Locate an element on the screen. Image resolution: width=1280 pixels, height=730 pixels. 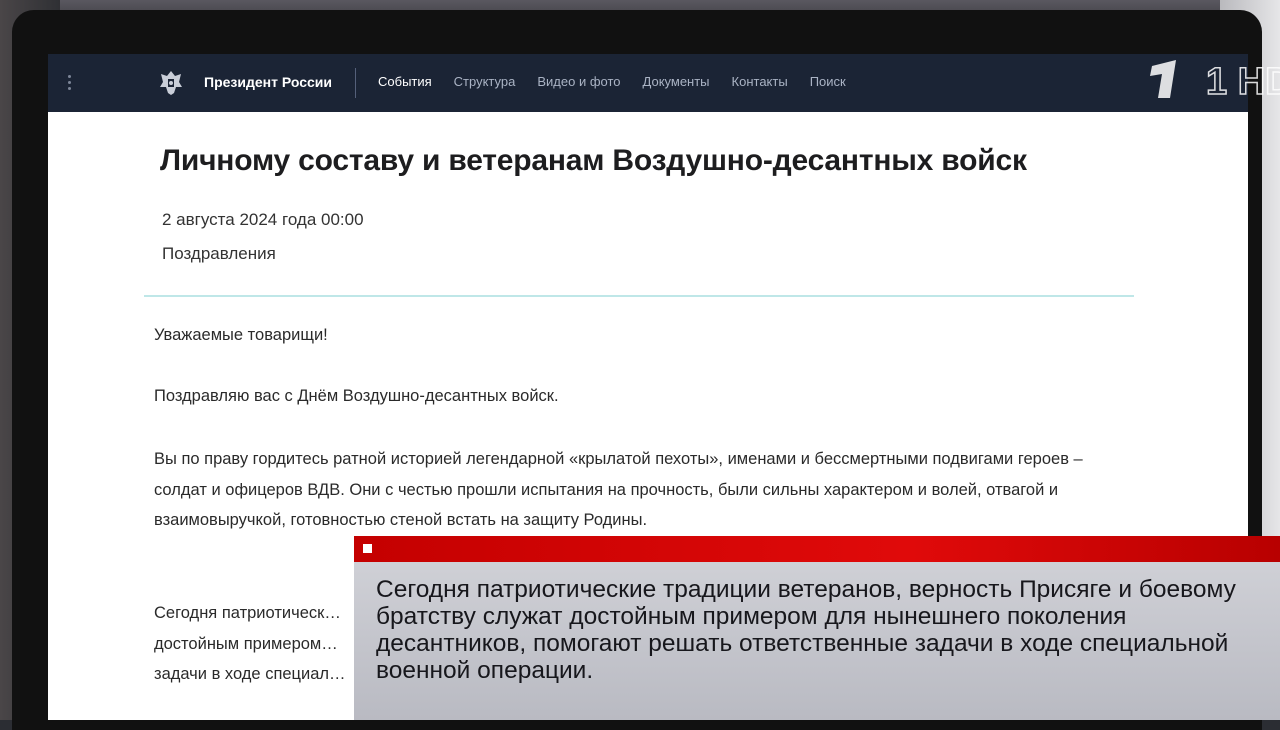
menu-dots-icon is located at coordinates (69, 83).